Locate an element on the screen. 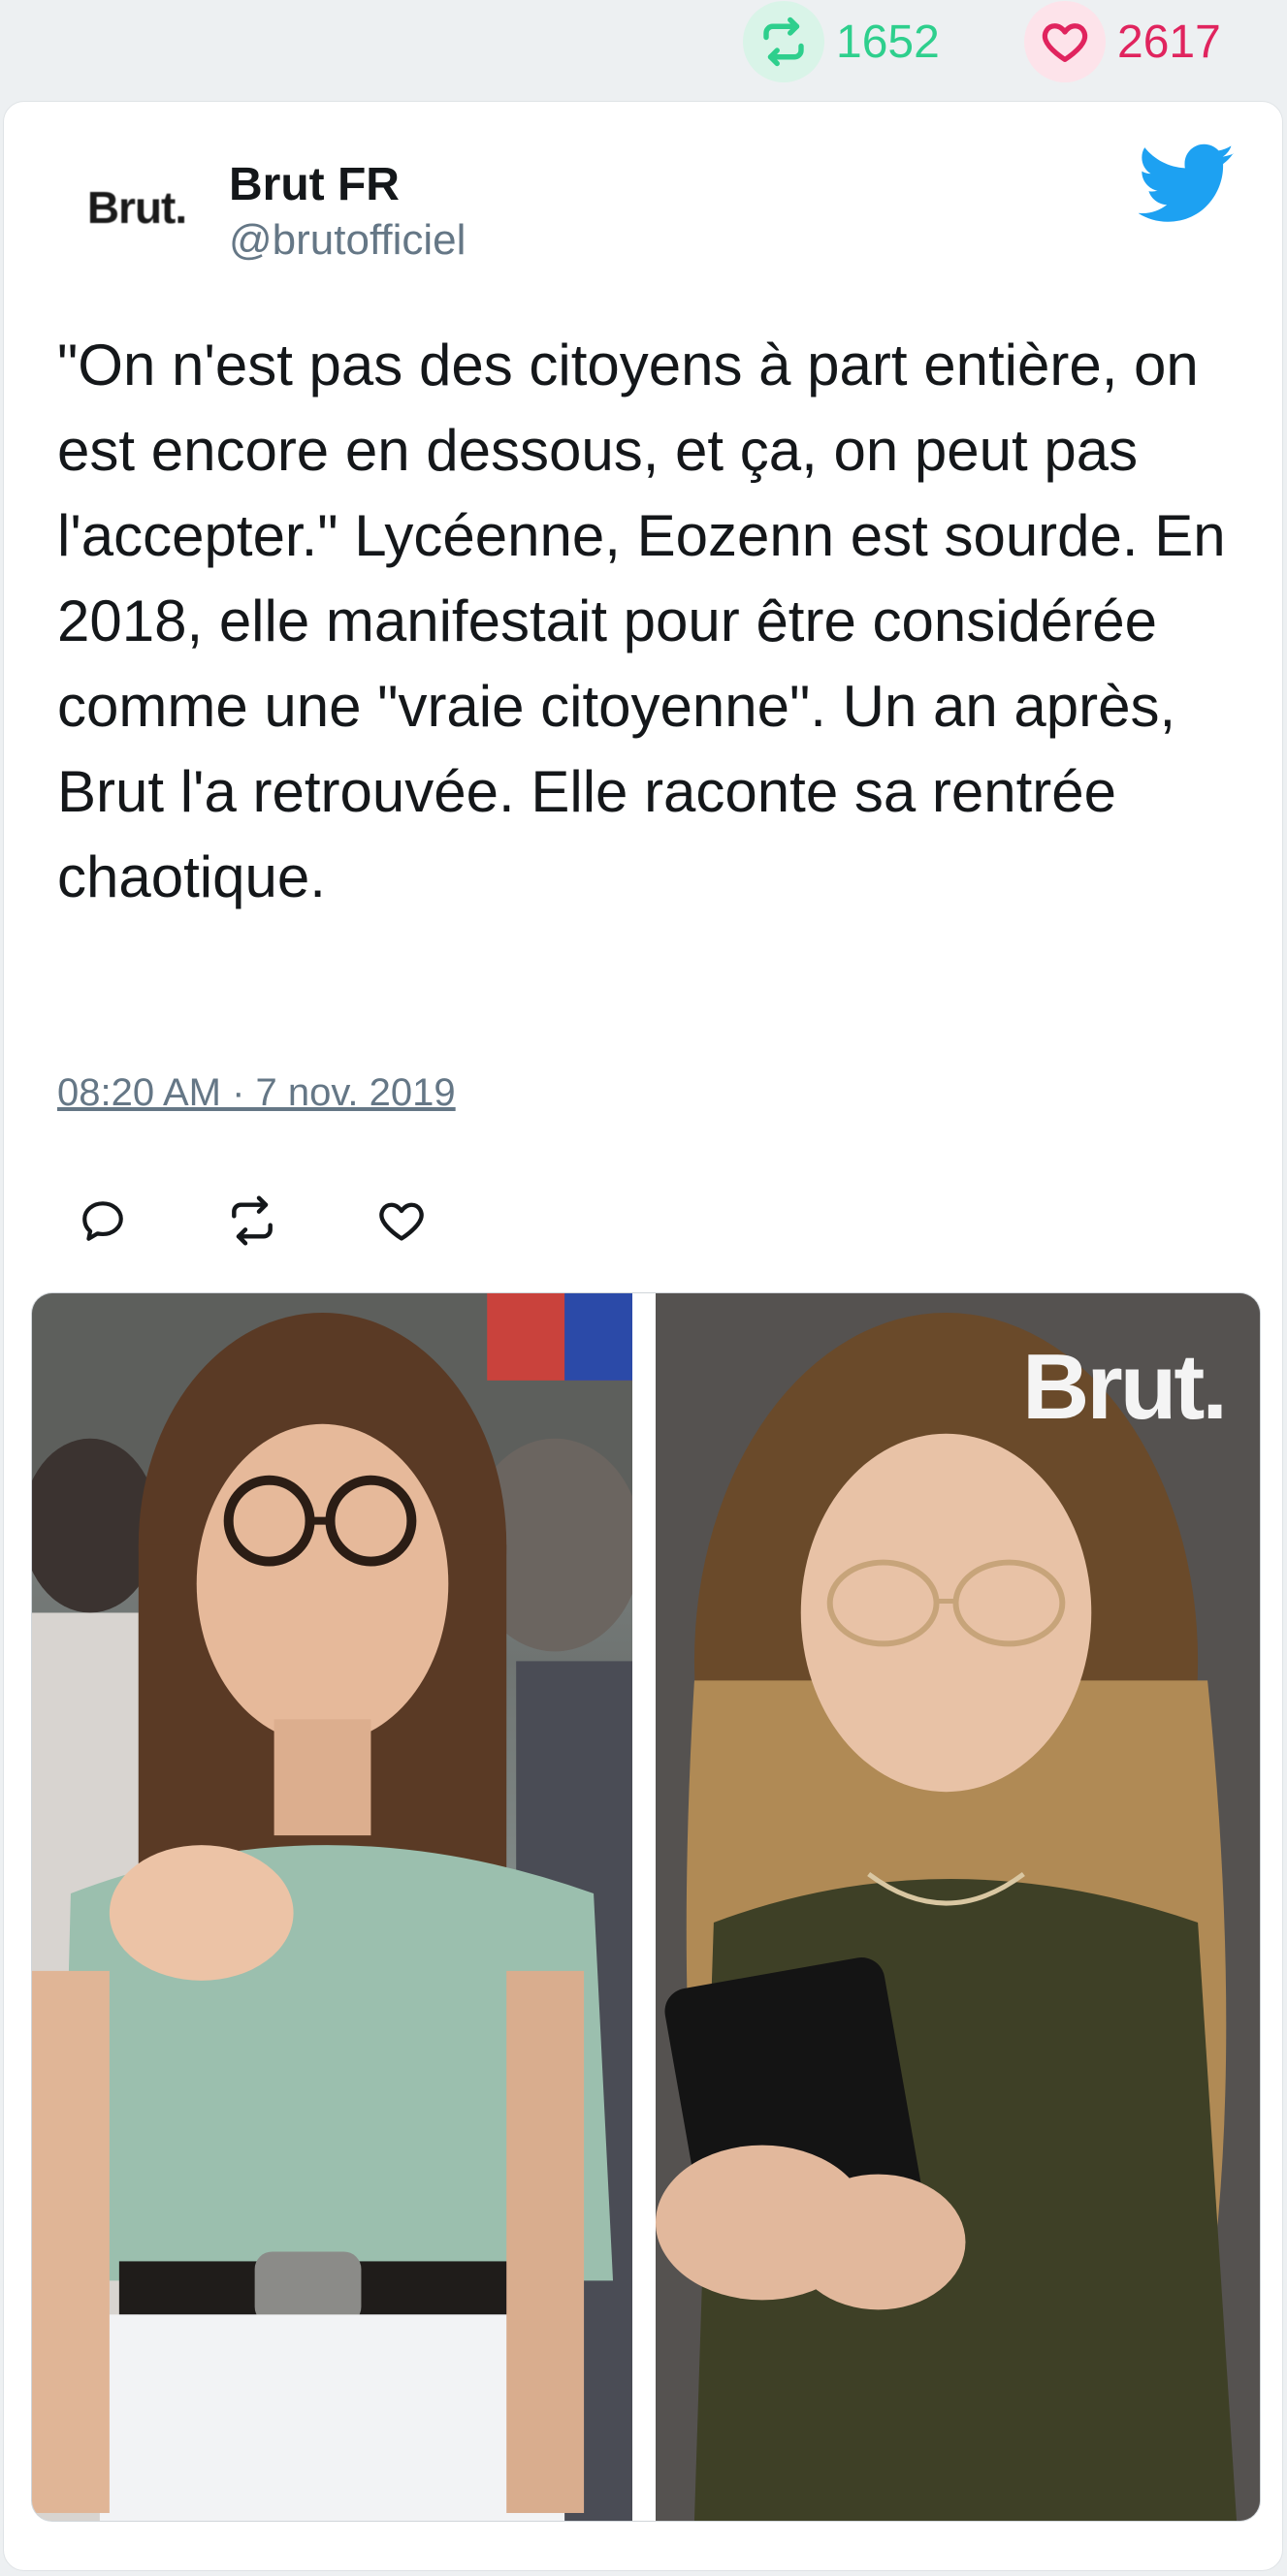 The image size is (1287, 2576). avatar: Brut. is located at coordinates (136, 207).